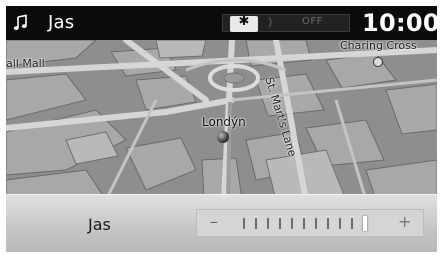 This screenshot has height=255, width=443. What do you see at coordinates (378, 62) in the screenshot?
I see `poi-marker` at bounding box center [378, 62].